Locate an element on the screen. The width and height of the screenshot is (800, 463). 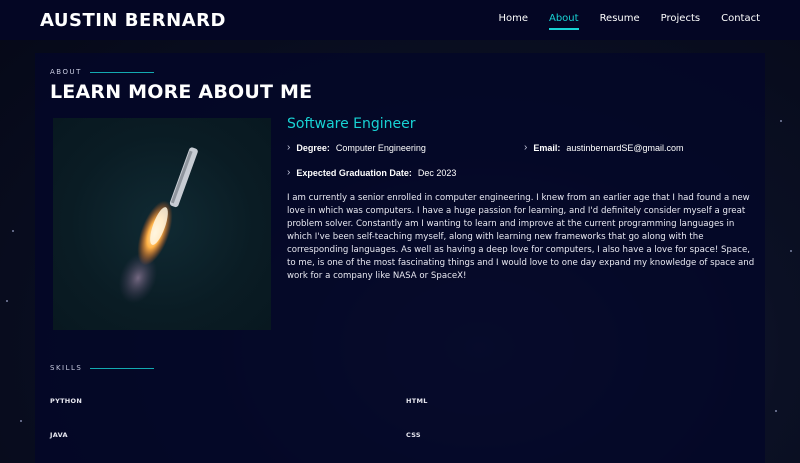
degree-label: Degree: is located at coordinates (313, 147).